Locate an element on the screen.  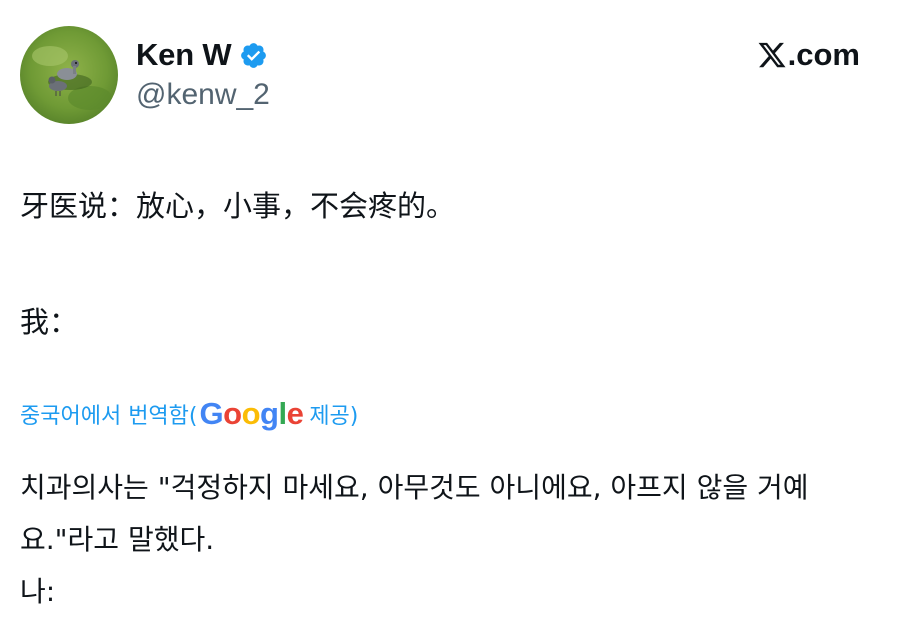
brand-logo: .com is located at coordinates (808, 55).